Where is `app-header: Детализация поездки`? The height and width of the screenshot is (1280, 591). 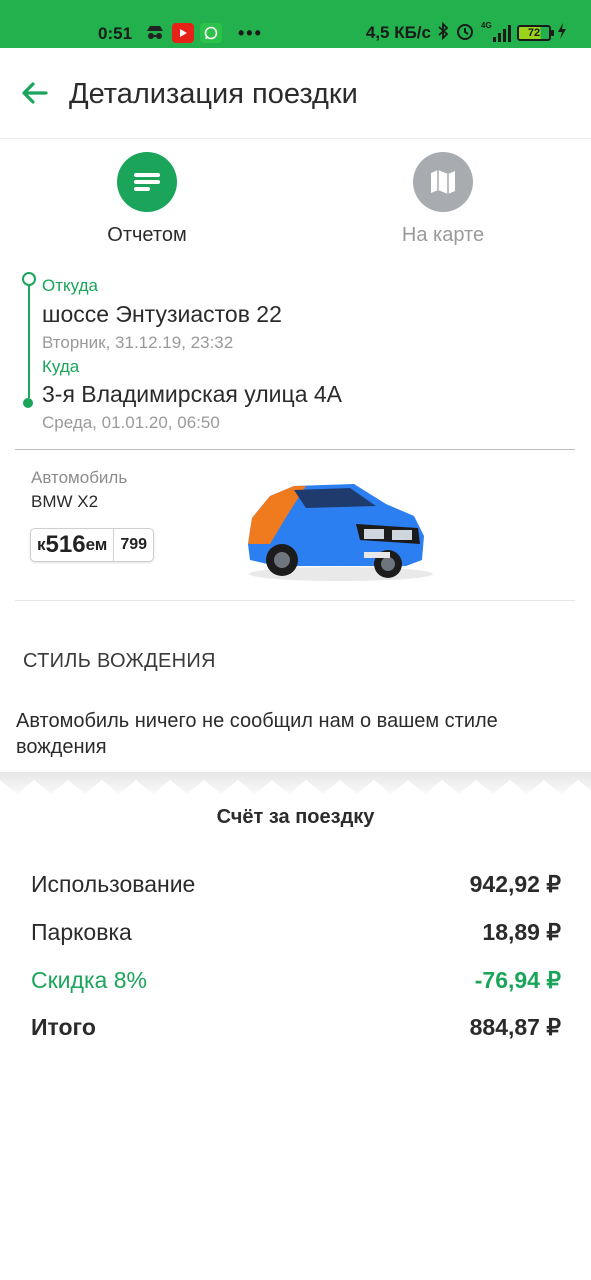 app-header: Детализация поездки is located at coordinates (295, 93).